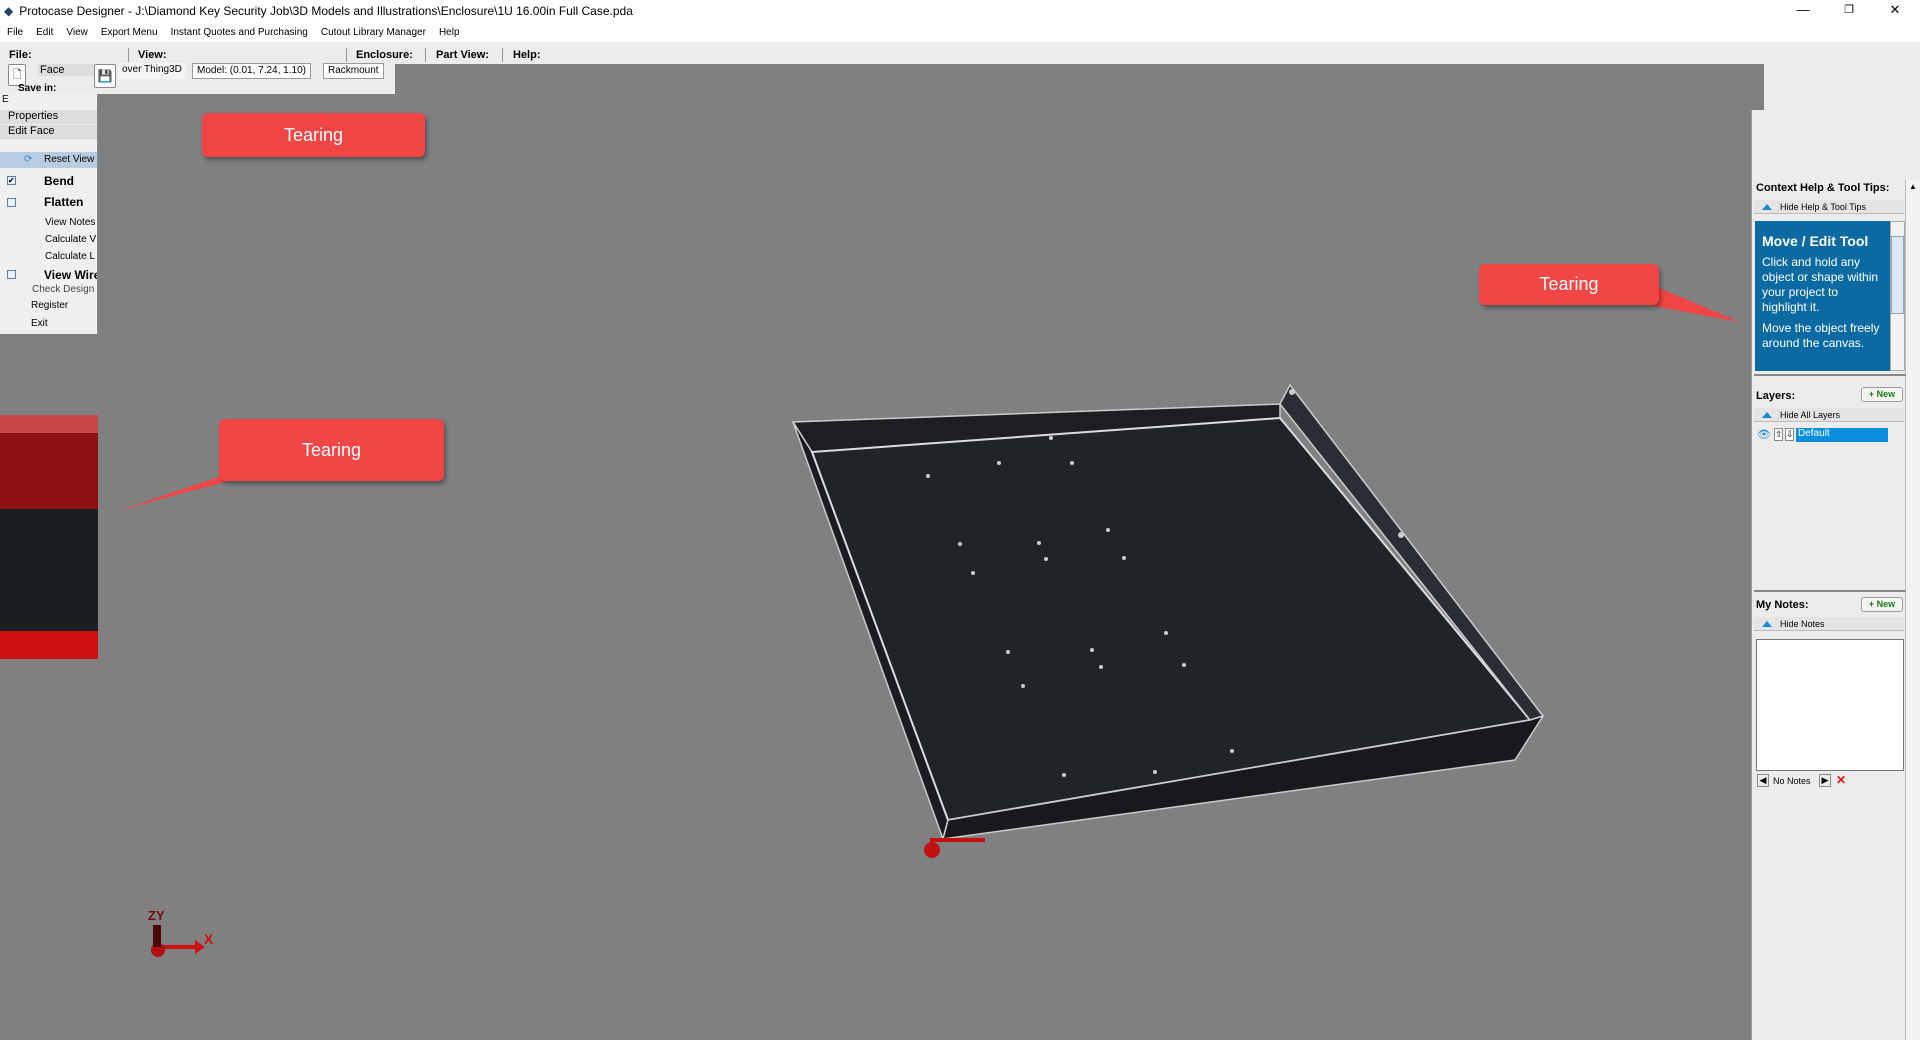  I want to click on hide-layers-toggle: Hide All Layers, so click(1829, 415).